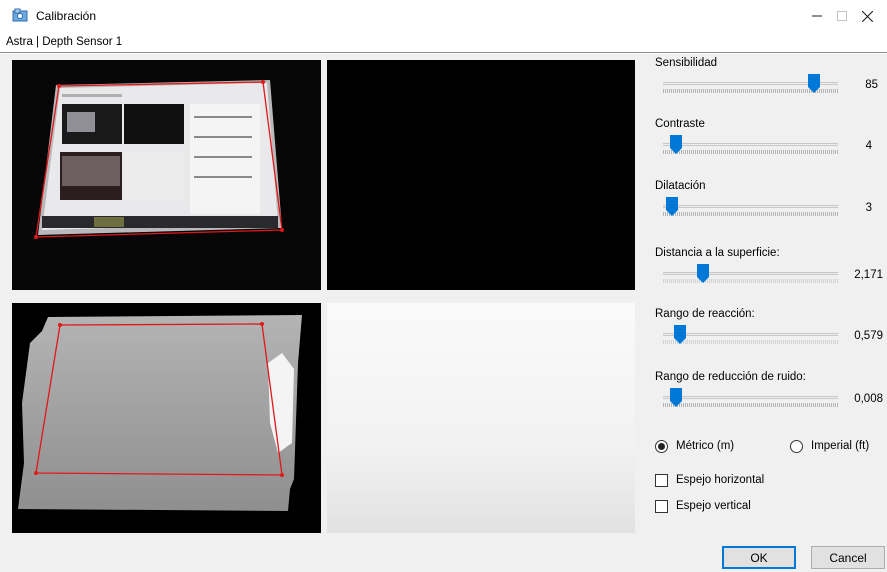 The height and width of the screenshot is (572, 887). Describe the element at coordinates (686, 63) in the screenshot. I see `sensibilidad-label: Sensibilidad` at that location.